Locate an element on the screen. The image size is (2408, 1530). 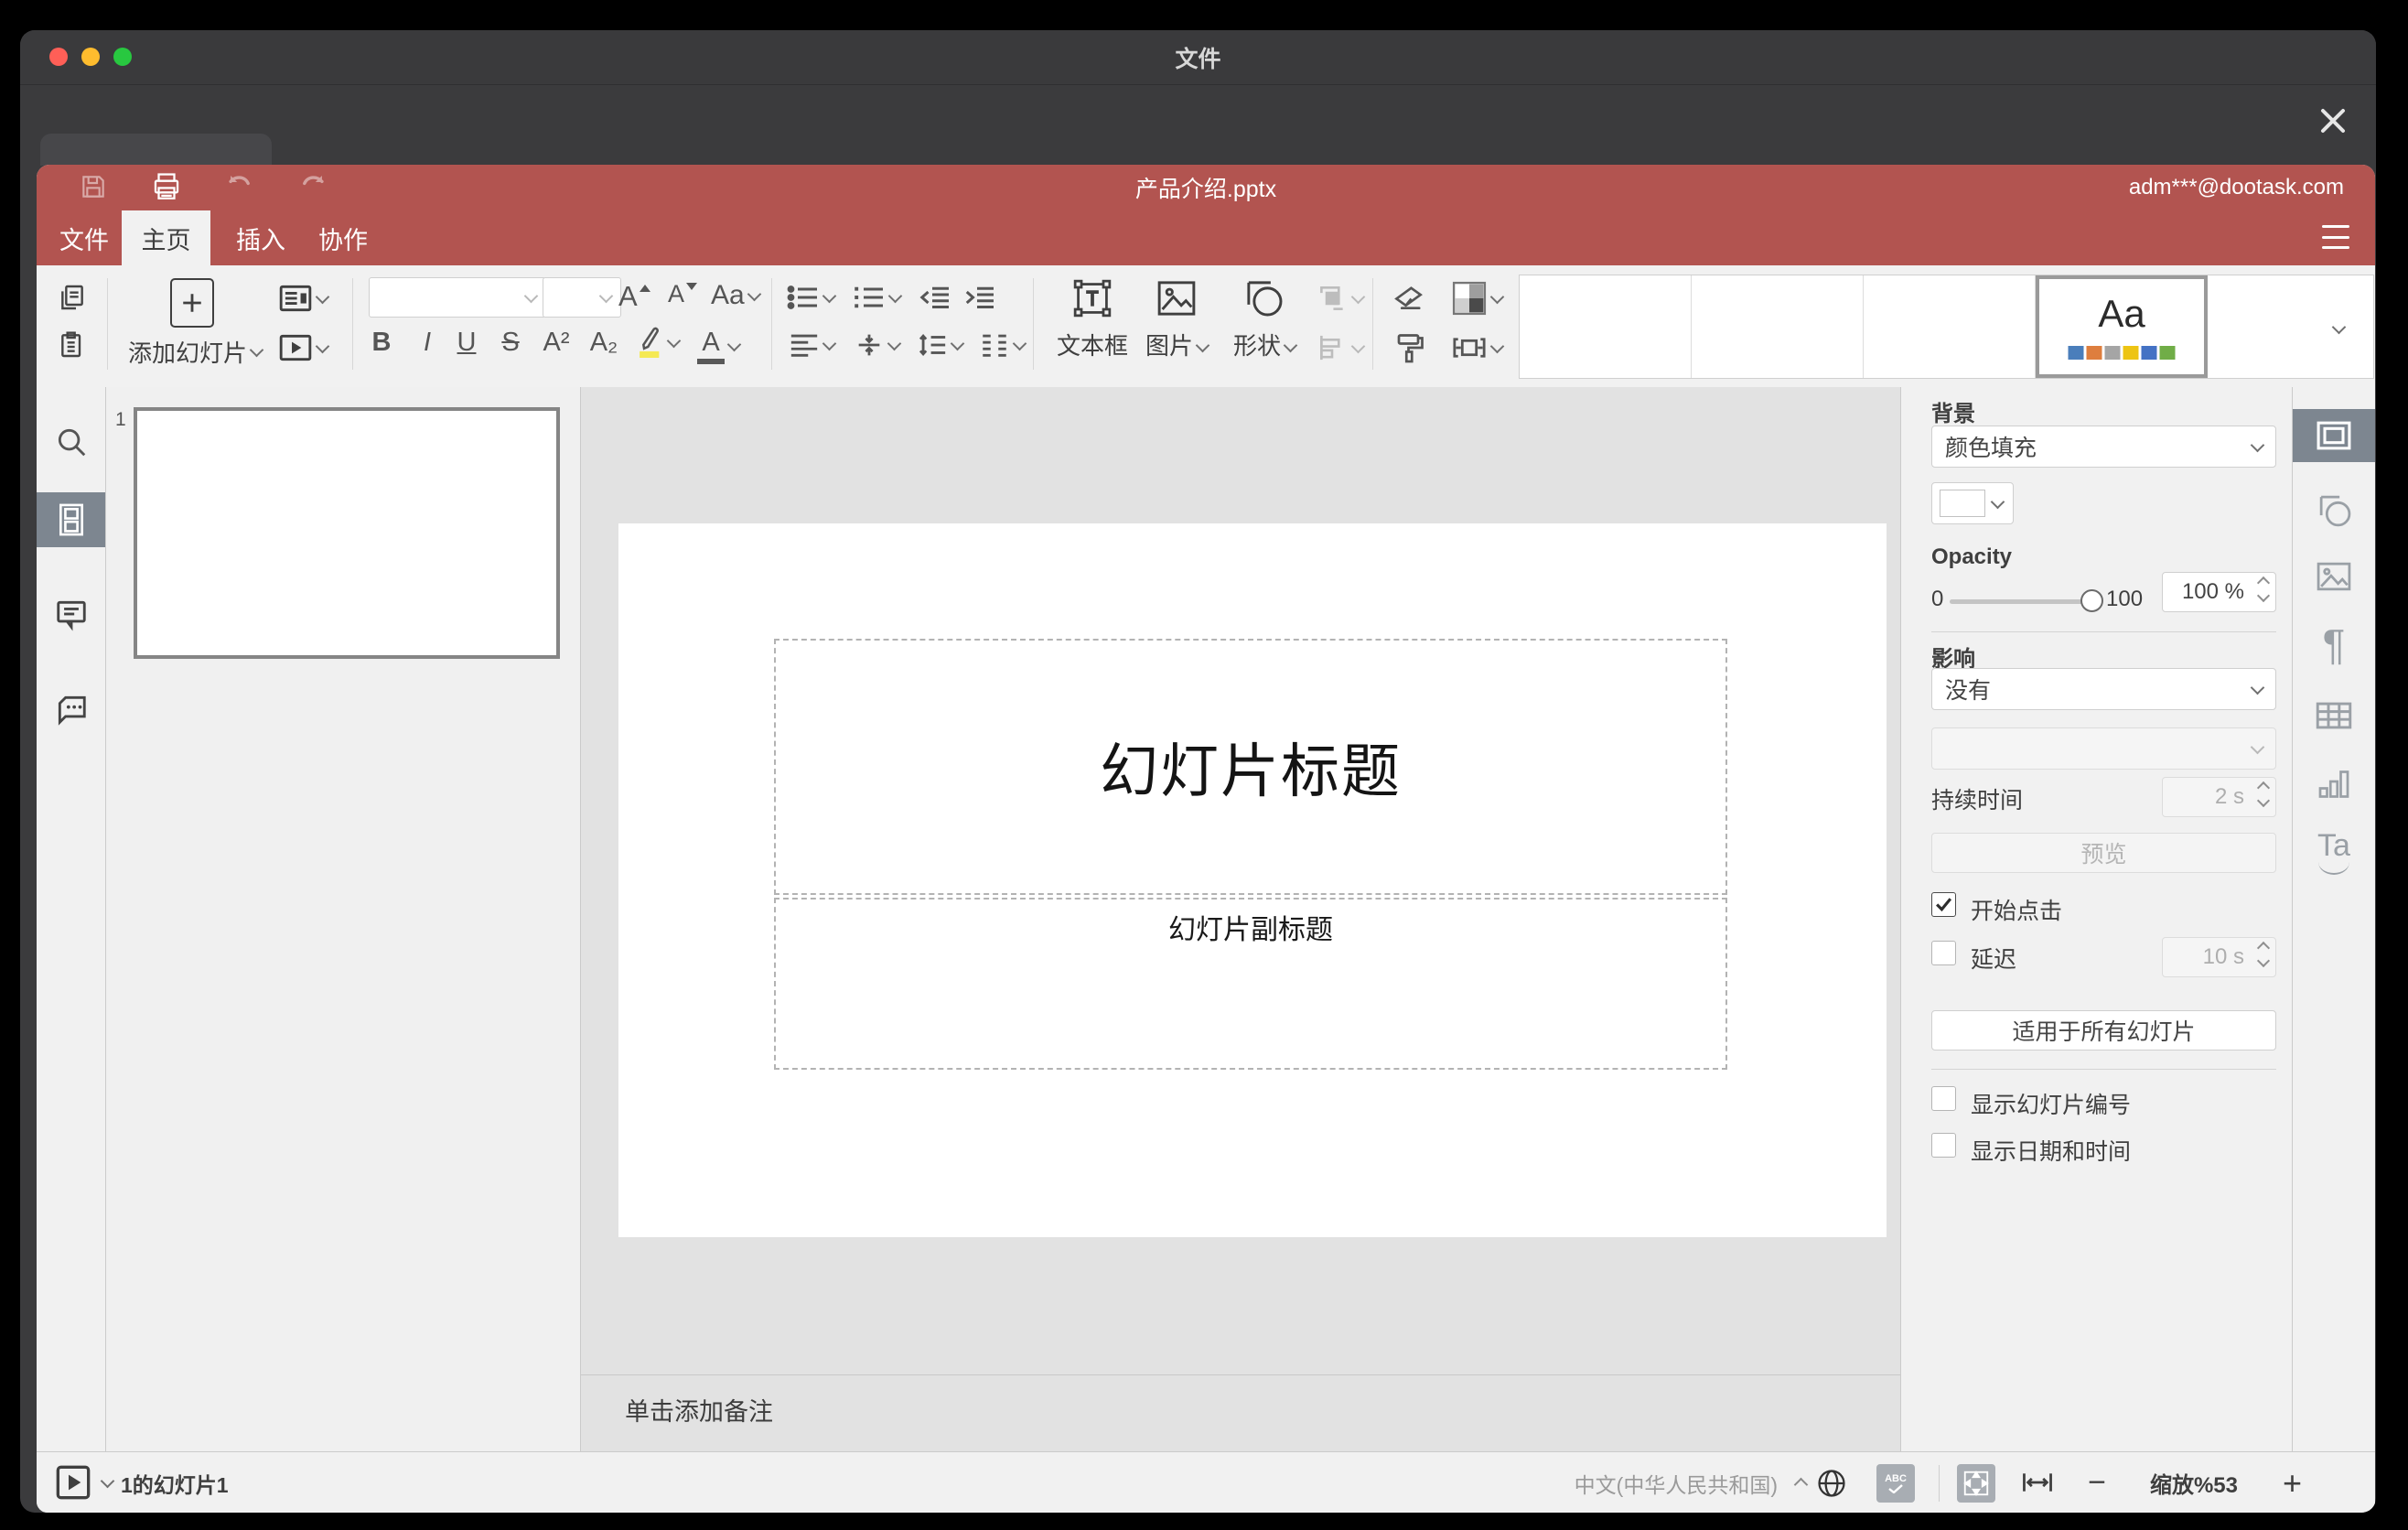
fit-to-width-button is located at coordinates (2037, 1482).